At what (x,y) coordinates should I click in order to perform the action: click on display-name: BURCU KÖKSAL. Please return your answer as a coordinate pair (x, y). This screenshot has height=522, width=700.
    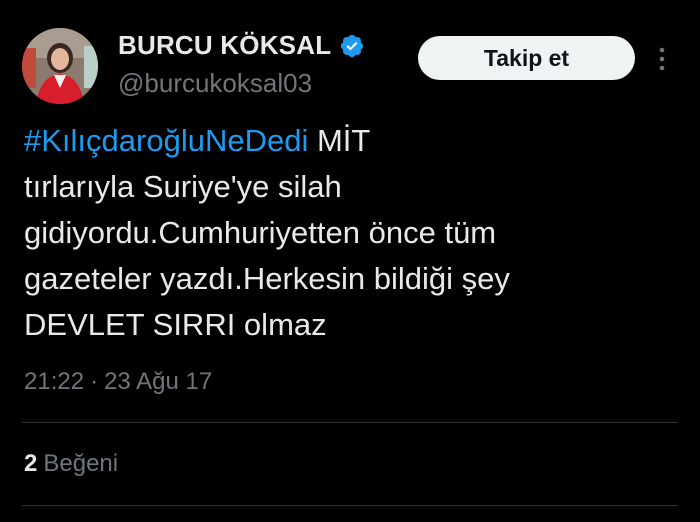
    Looking at the image, I should click on (224, 45).